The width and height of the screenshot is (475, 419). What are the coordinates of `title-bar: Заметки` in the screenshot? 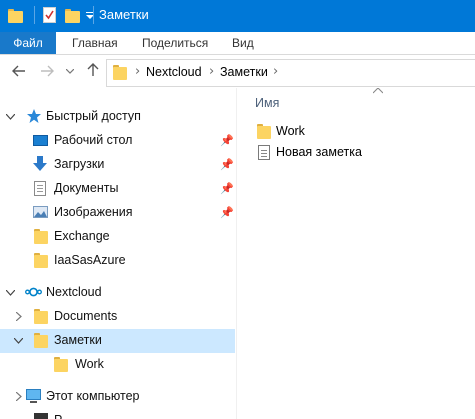 It's located at (237, 16).